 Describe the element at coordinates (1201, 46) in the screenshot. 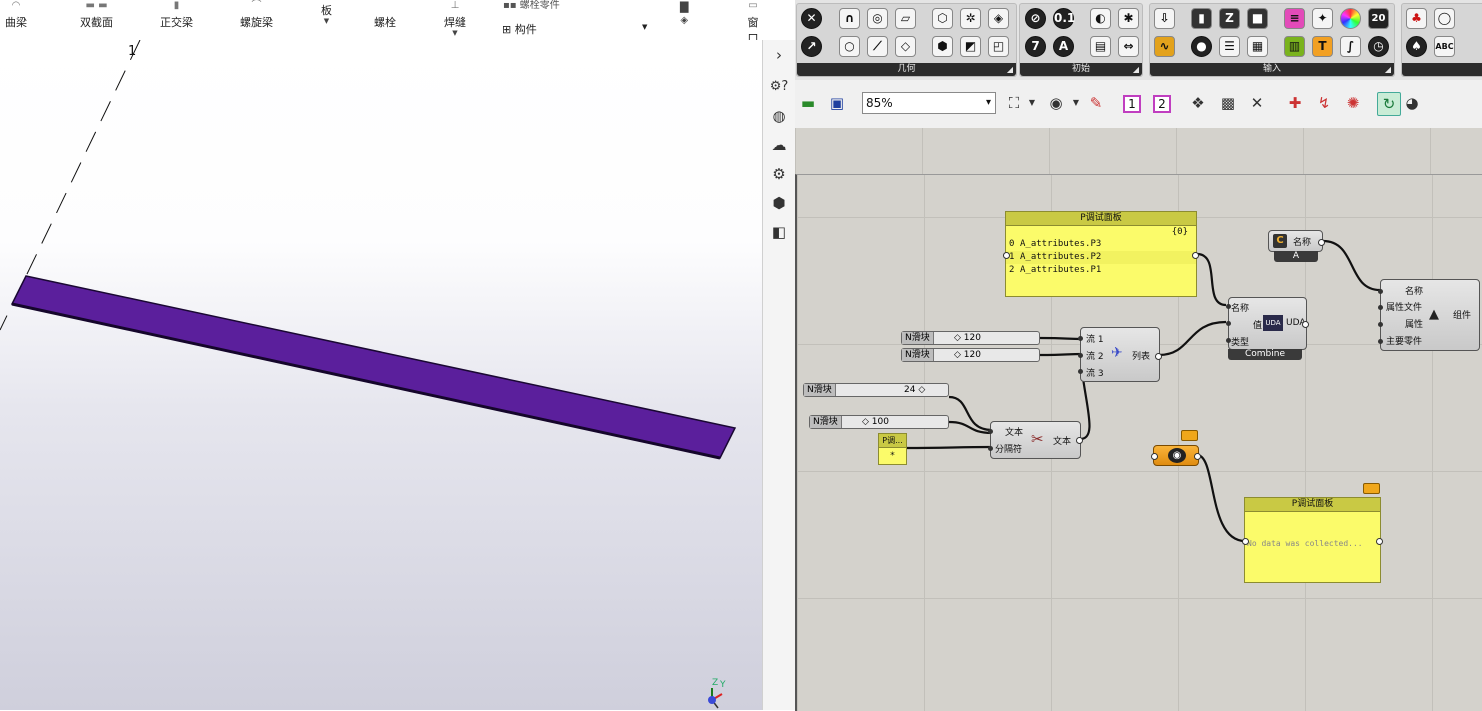

I see `button-icon: ●` at that location.